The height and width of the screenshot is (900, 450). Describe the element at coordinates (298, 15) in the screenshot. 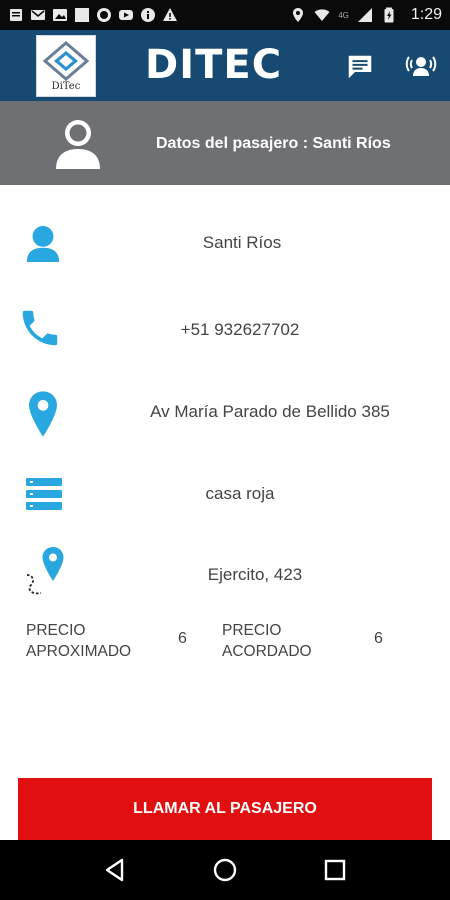

I see `location-icon` at that location.